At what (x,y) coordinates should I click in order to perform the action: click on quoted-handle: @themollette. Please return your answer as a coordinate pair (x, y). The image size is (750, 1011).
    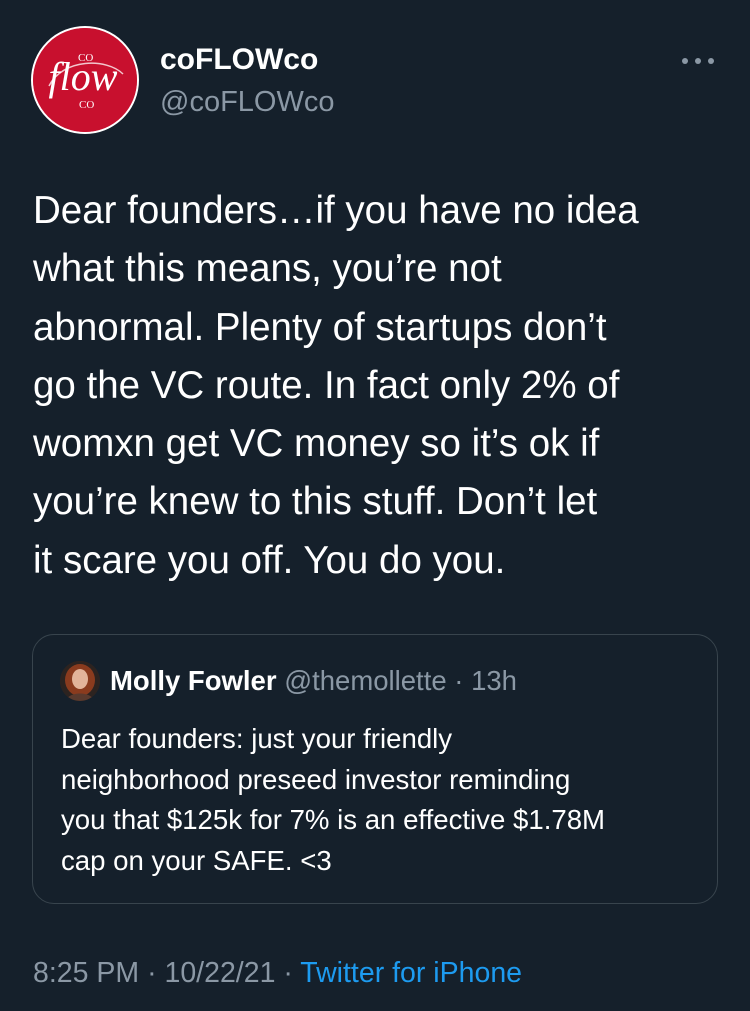
    Looking at the image, I should click on (365, 680).